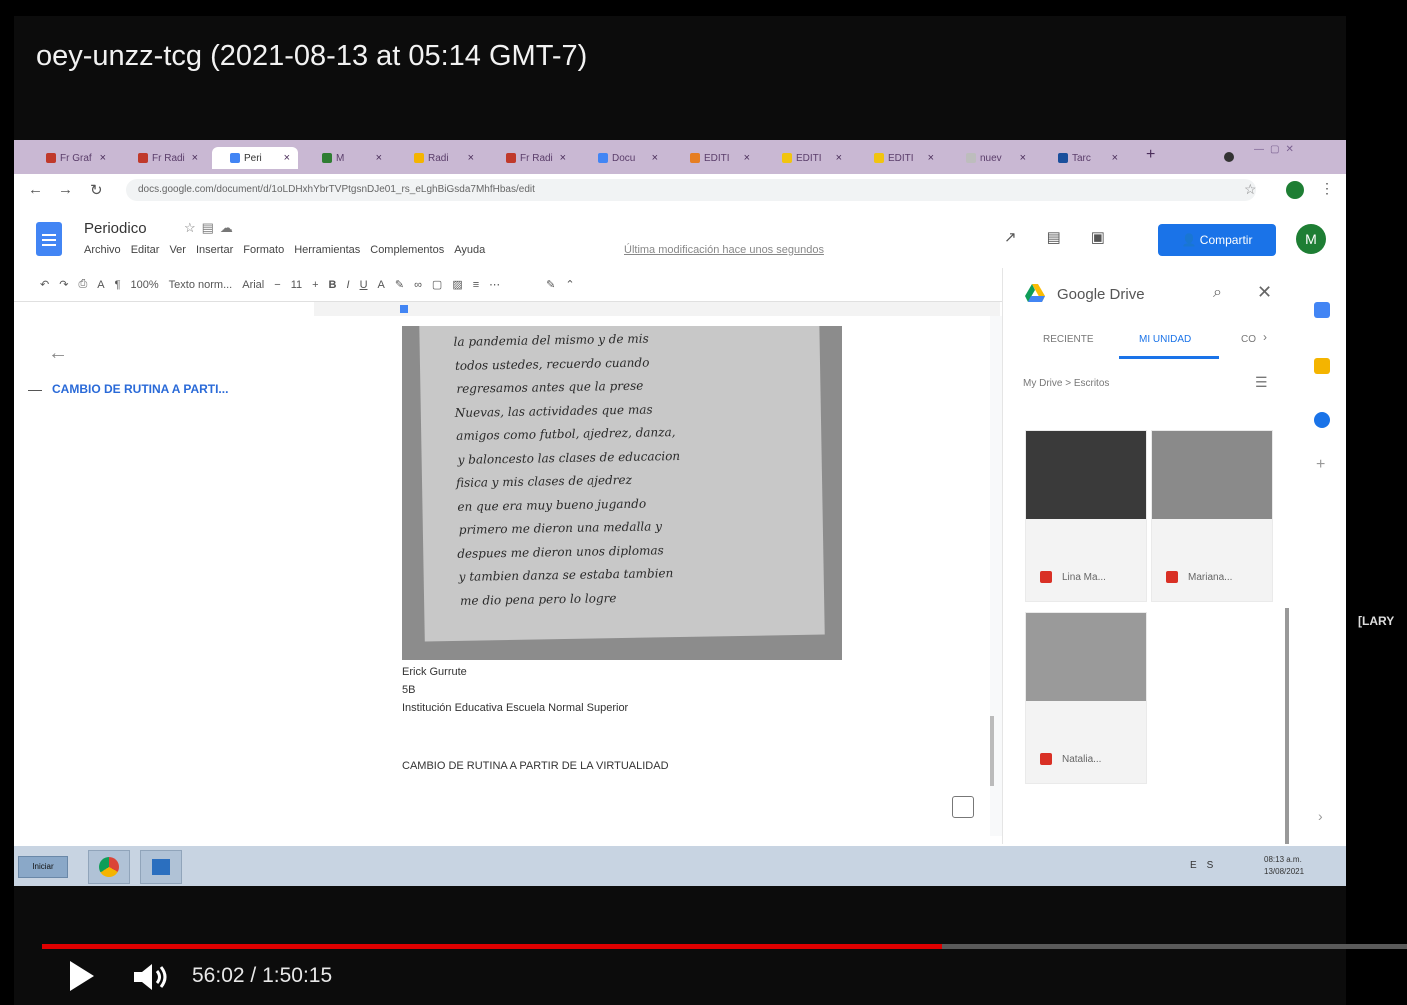 Image resolution: width=1407 pixels, height=1005 pixels. Describe the element at coordinates (1217, 293) in the screenshot. I see `search-icon: ⌕` at that location.